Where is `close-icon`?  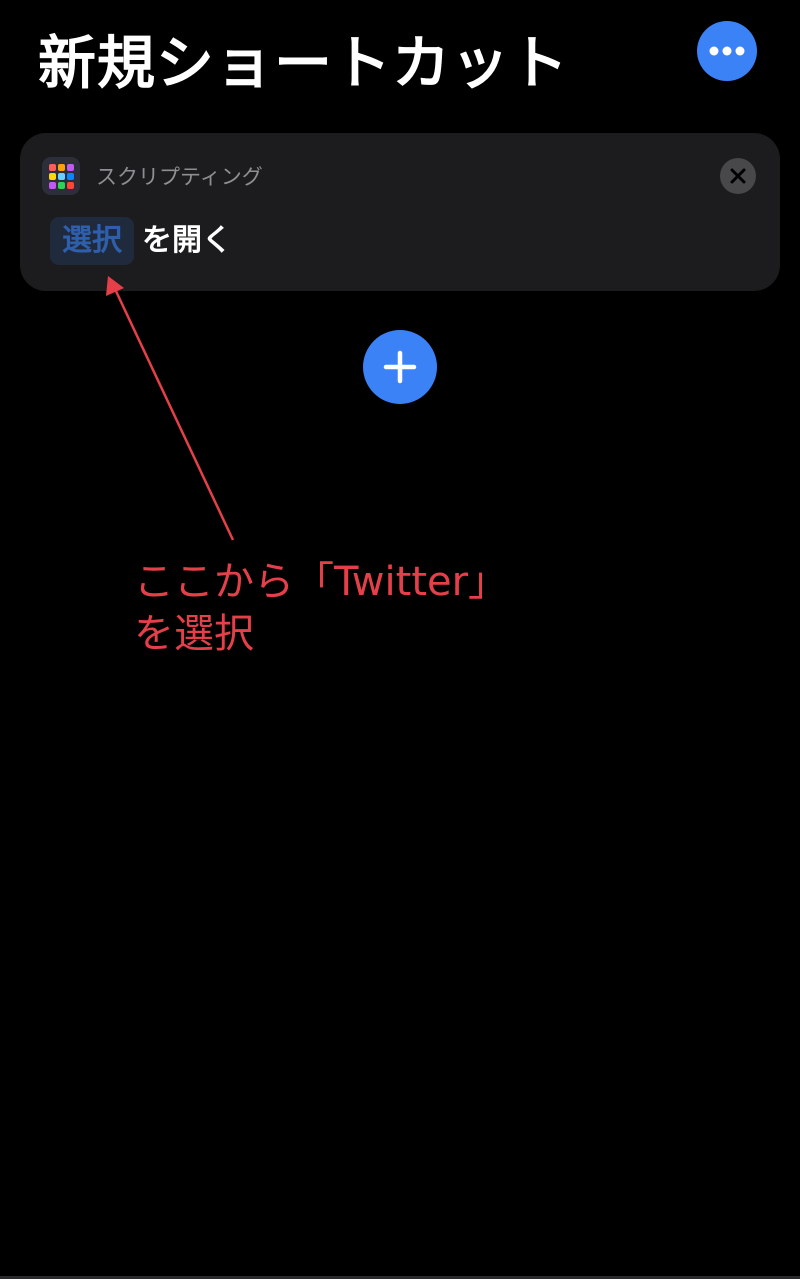 close-icon is located at coordinates (738, 176).